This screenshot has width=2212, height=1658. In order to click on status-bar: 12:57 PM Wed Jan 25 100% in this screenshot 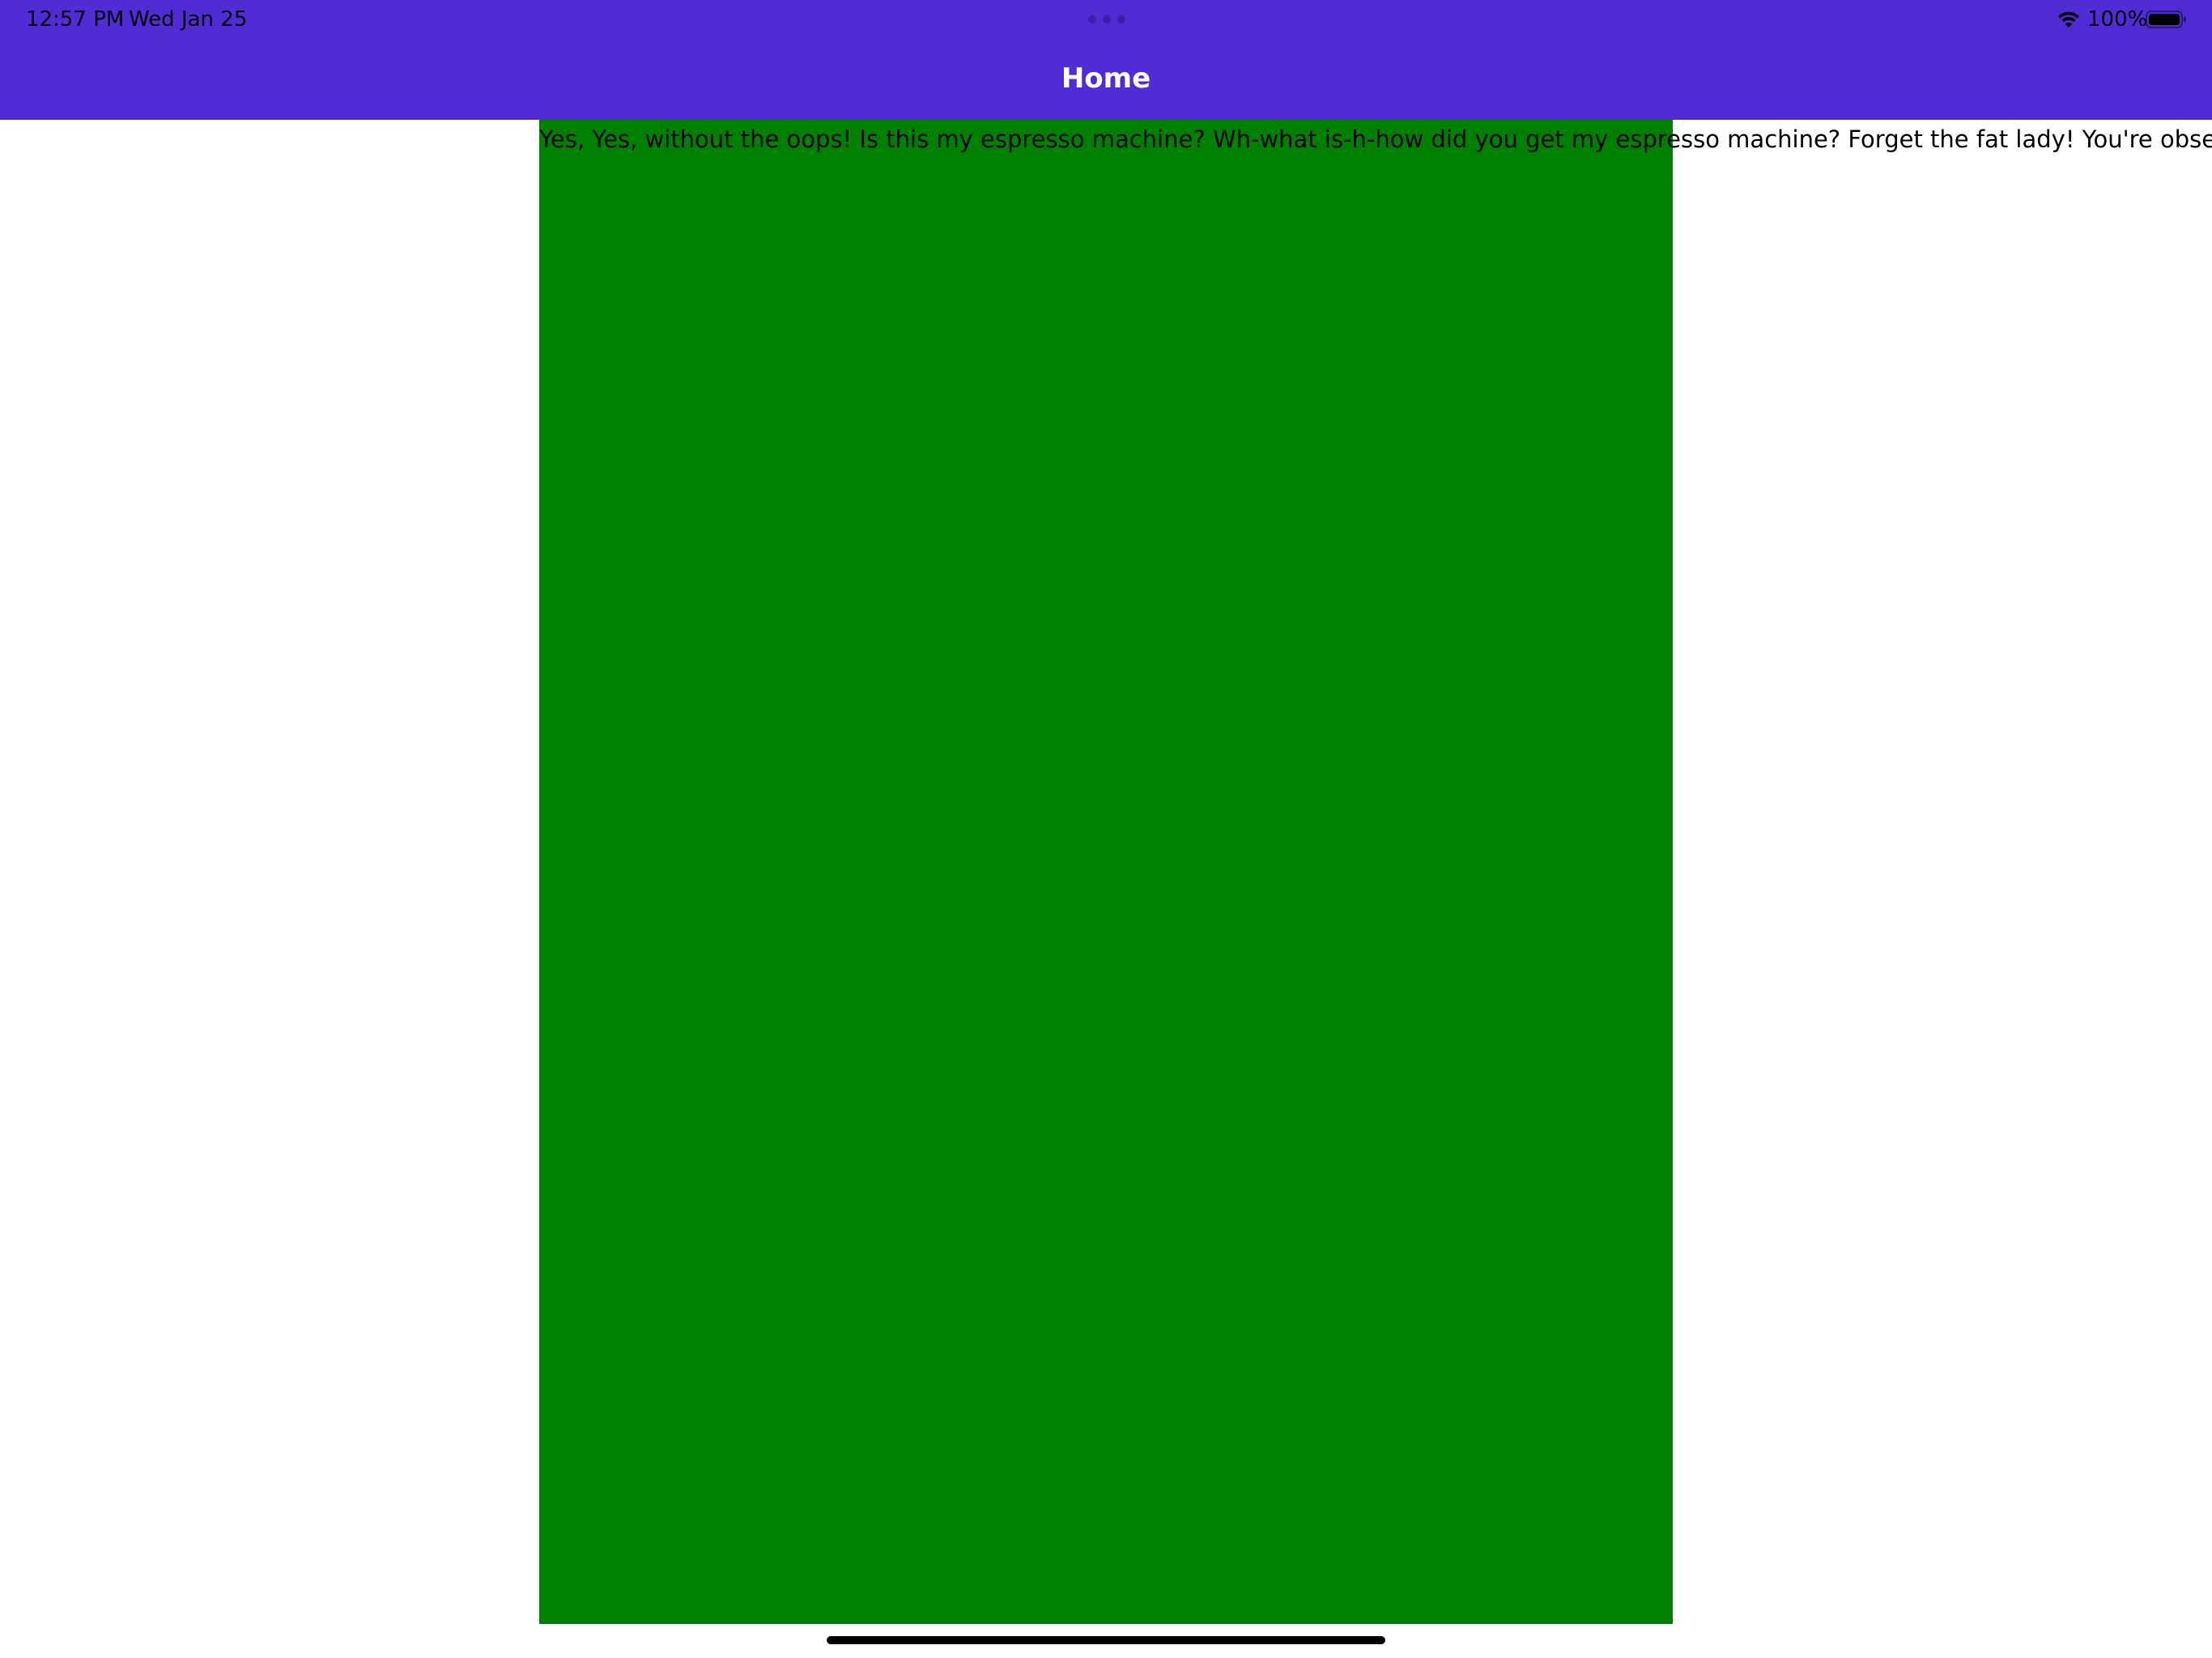, I will do `click(1106, 19)`.